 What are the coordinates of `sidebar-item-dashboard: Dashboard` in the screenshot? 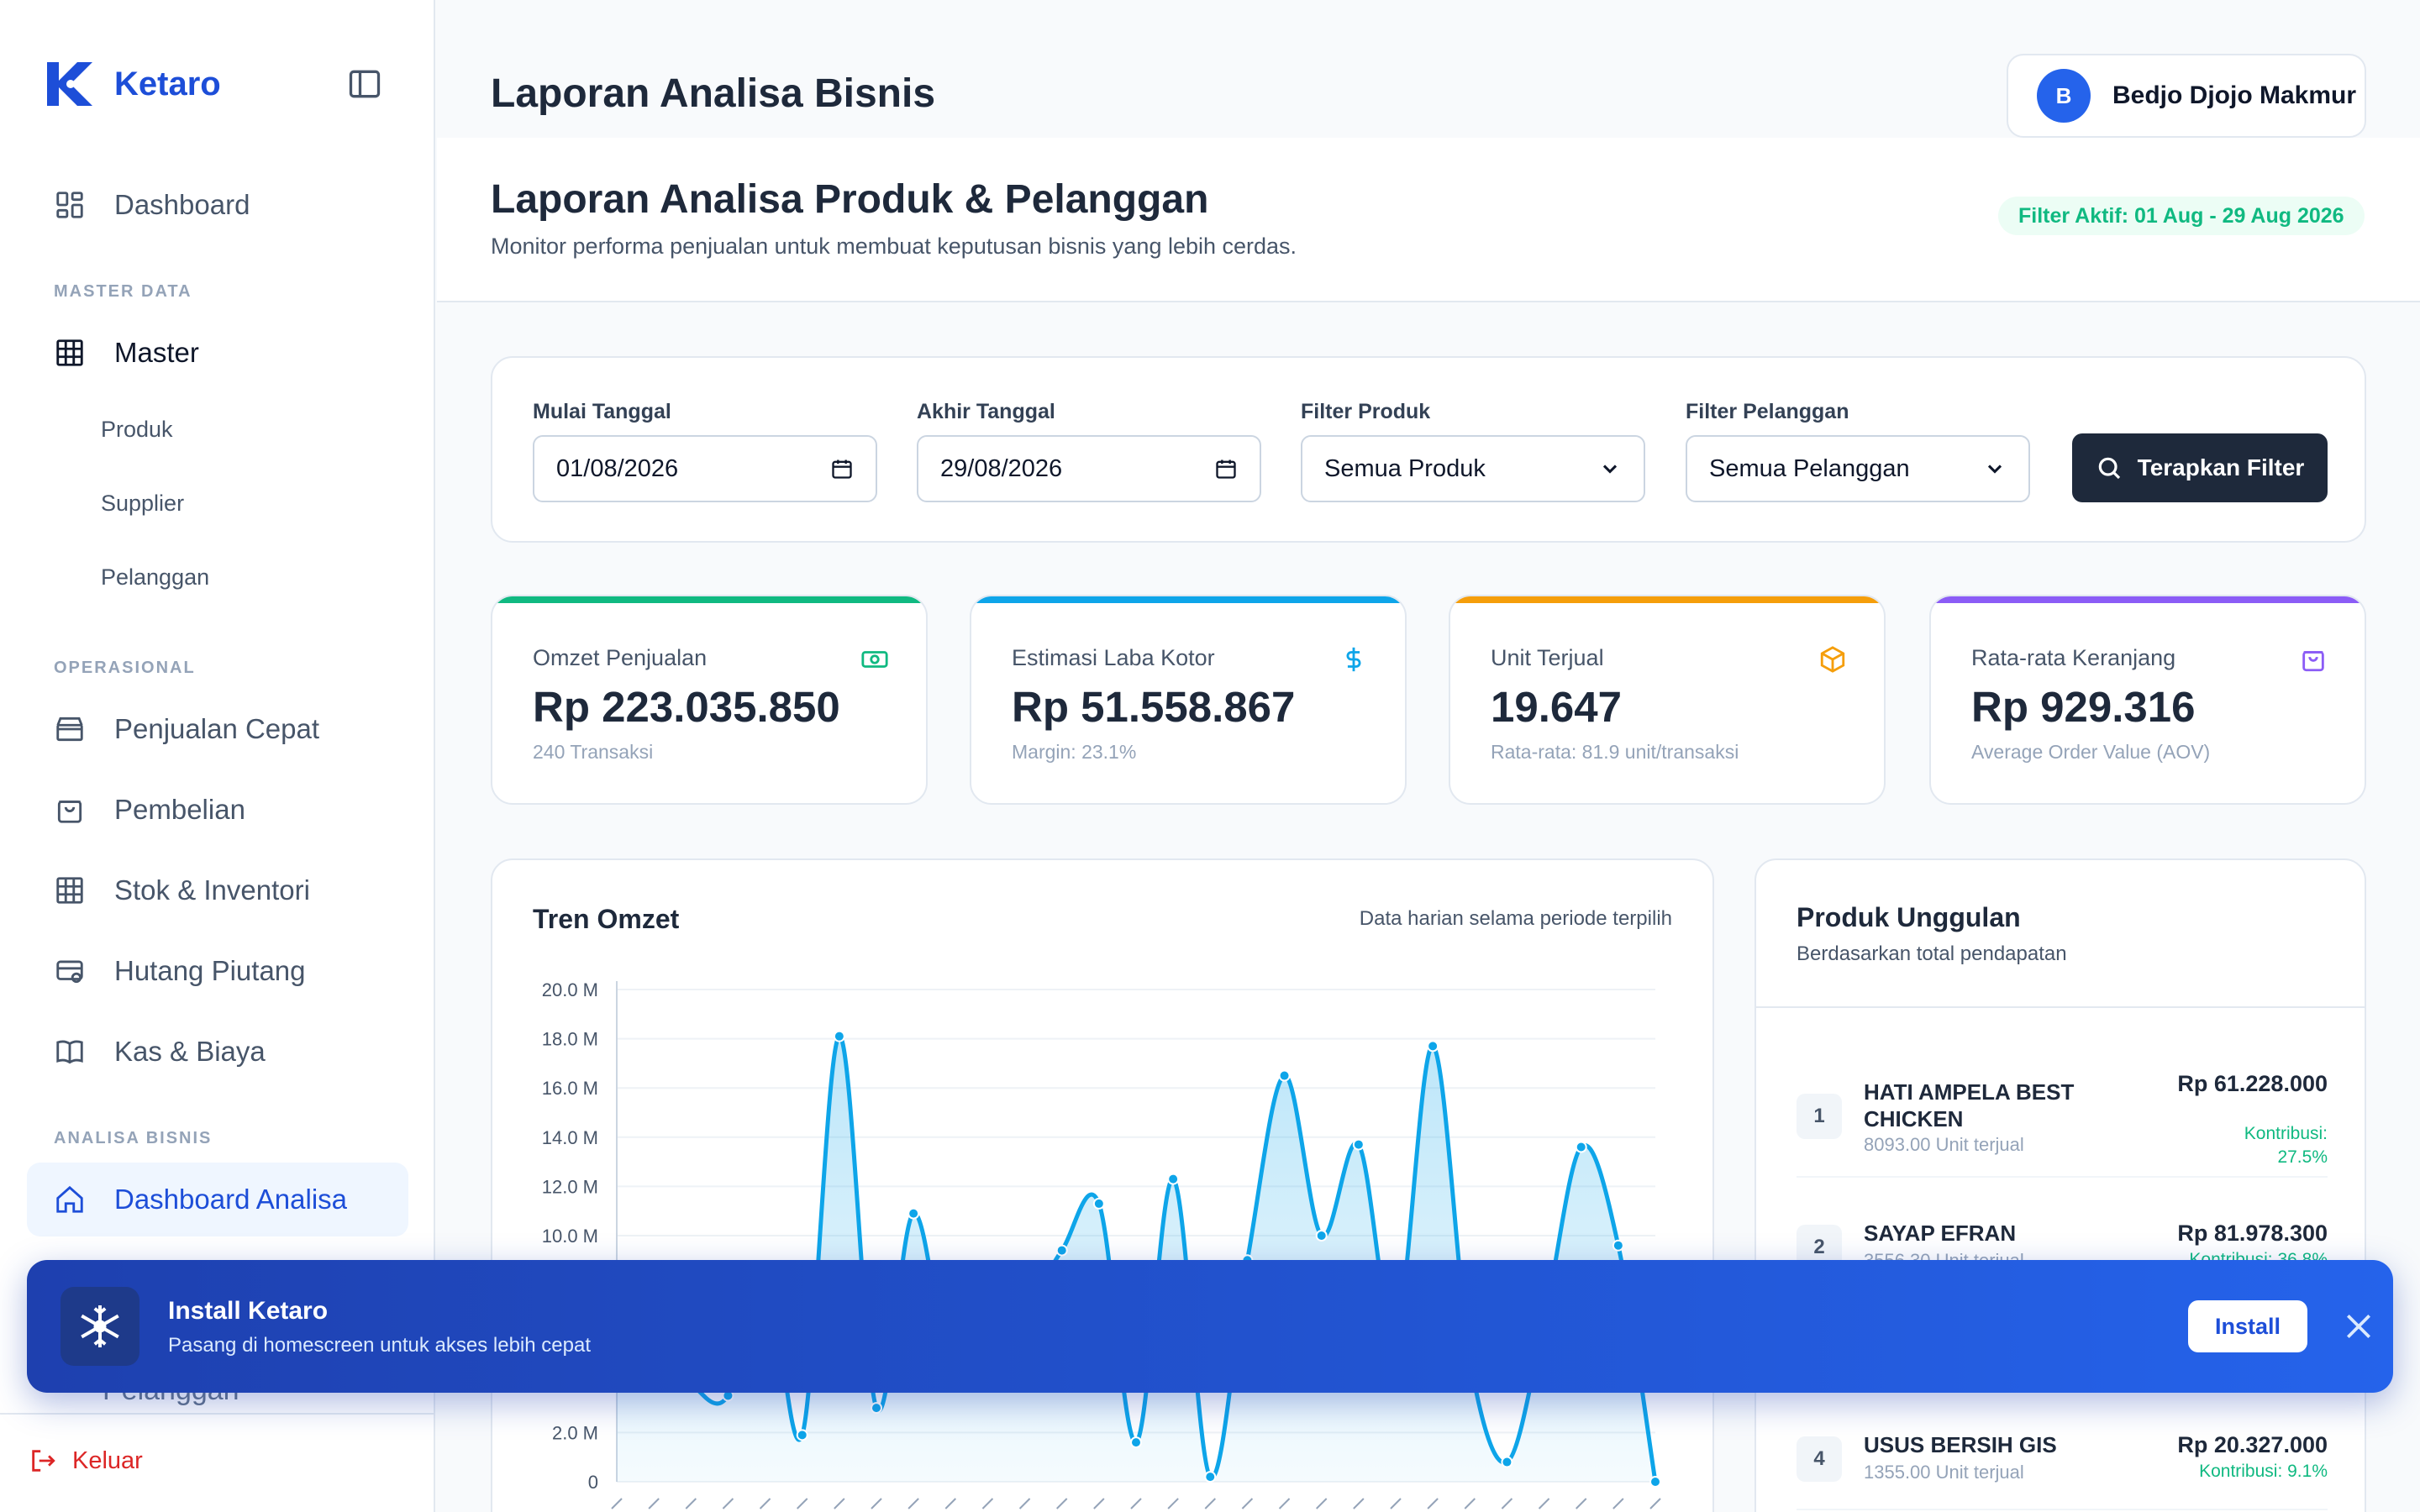 It's located at (218, 205).